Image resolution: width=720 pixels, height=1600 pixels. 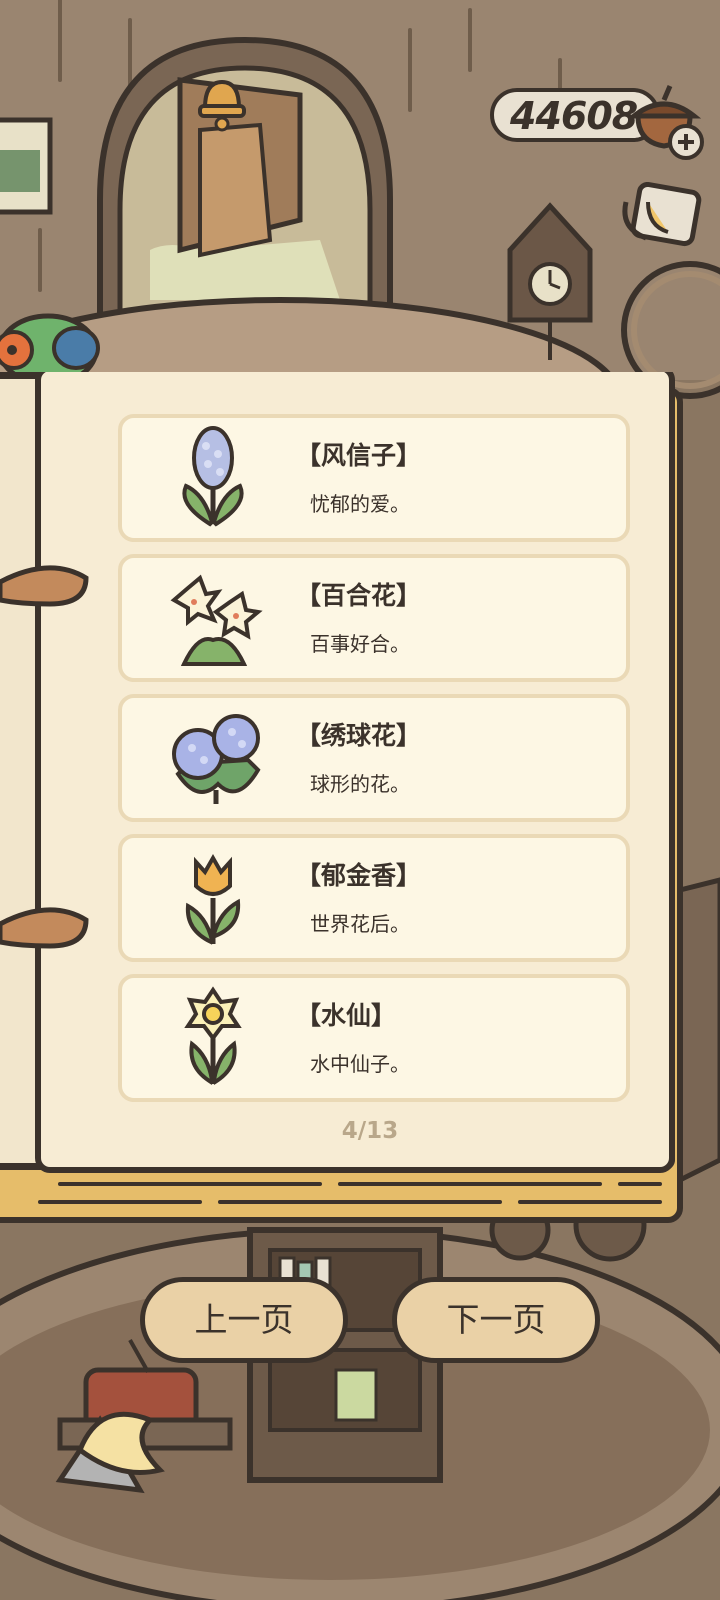 I want to click on previous-page-button: 上一页, so click(x=244, y=1320).